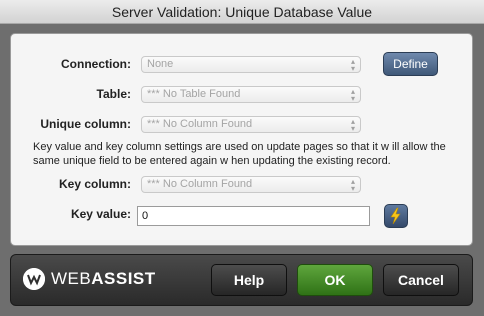  Describe the element at coordinates (251, 64) in the screenshot. I see `connection-select: None ▴ ▾` at that location.